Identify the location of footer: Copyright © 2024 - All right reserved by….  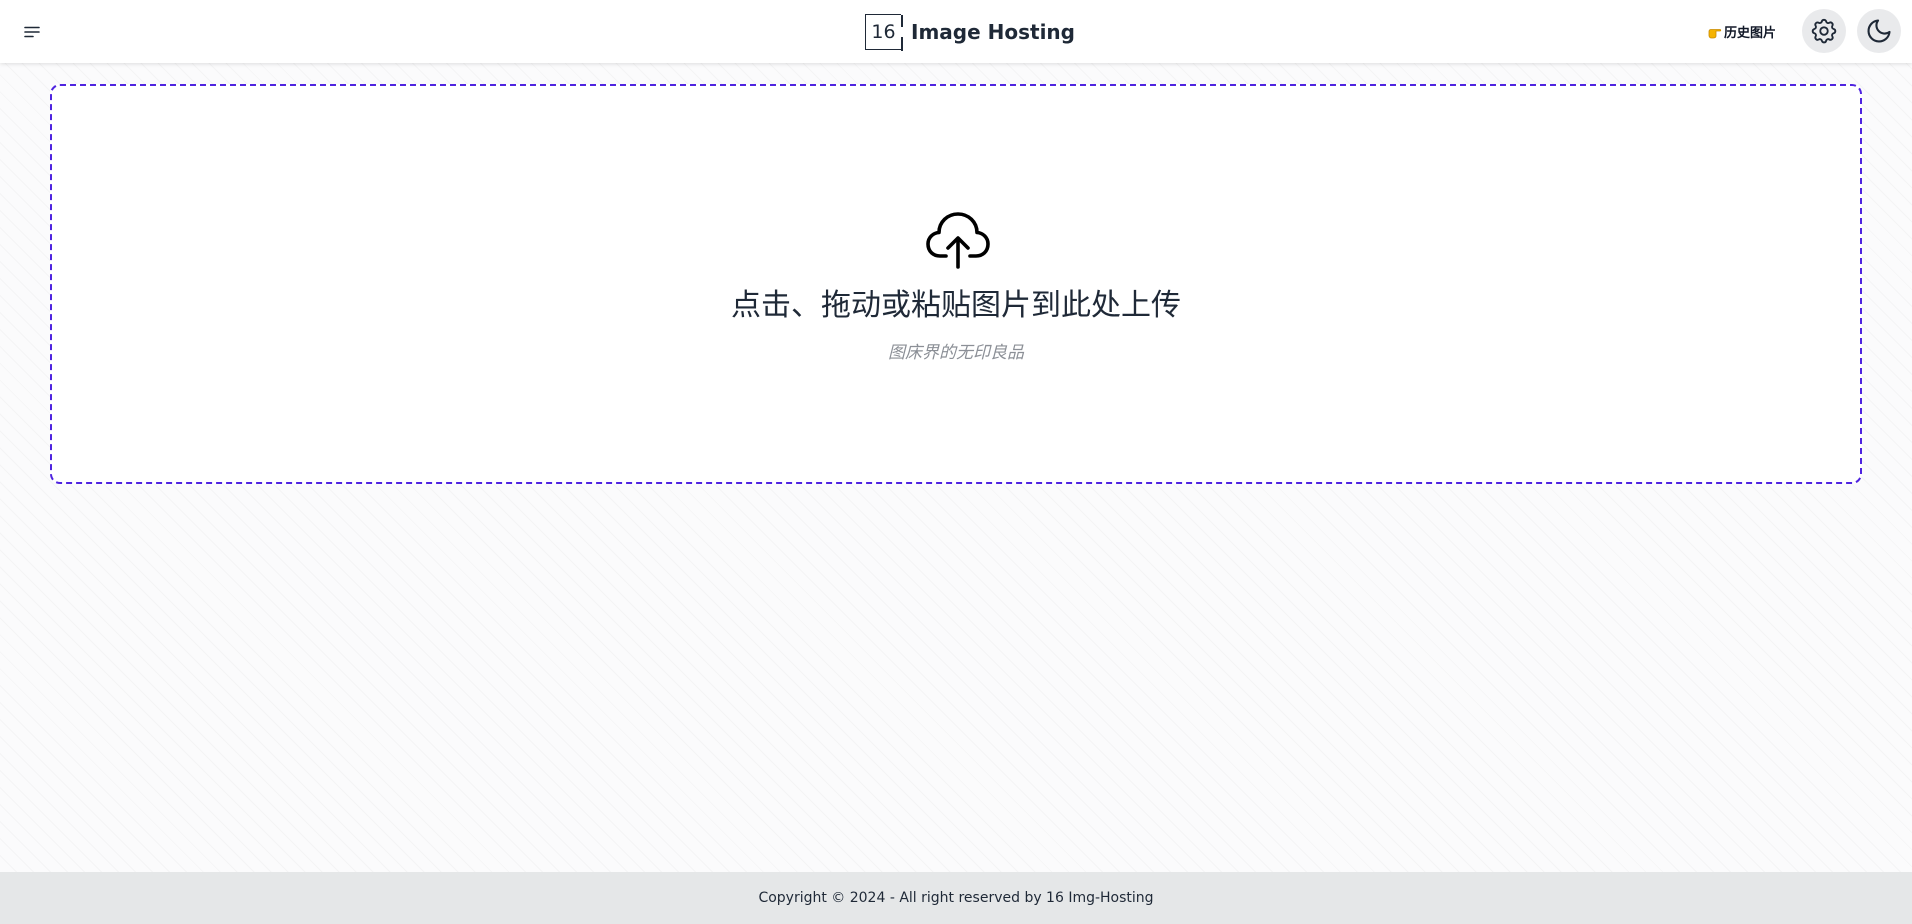
(956, 898).